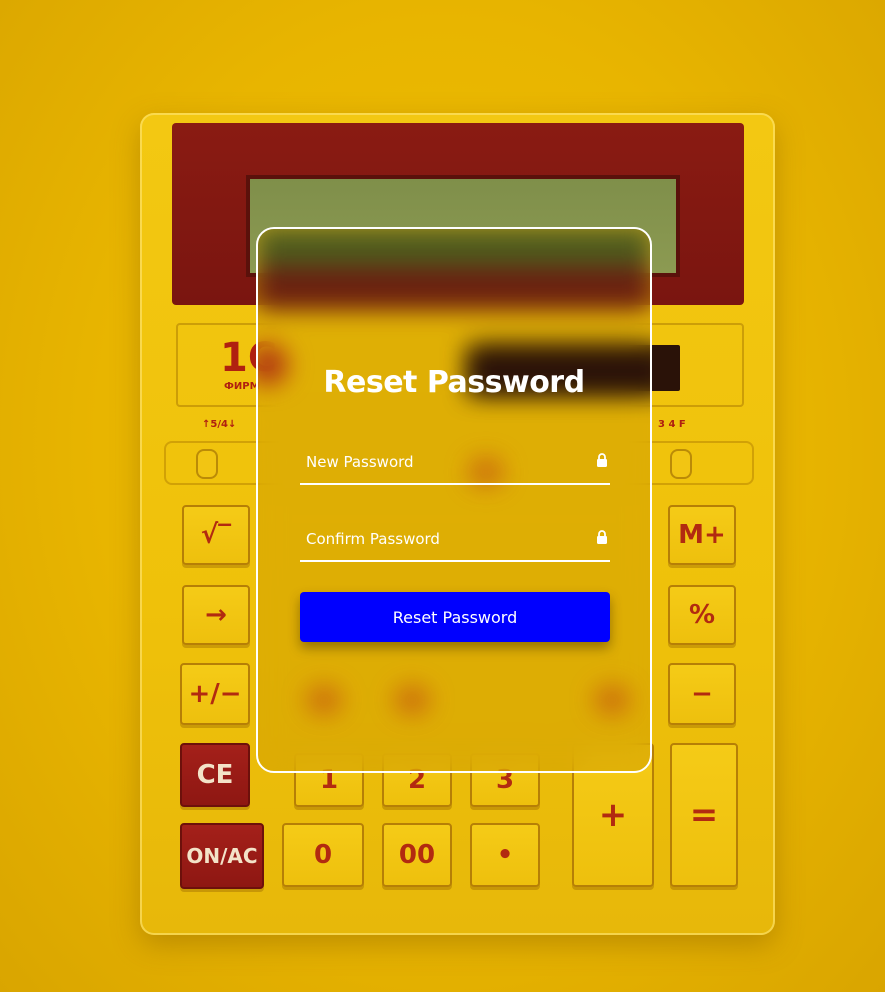 Image resolution: width=885 pixels, height=992 pixels. I want to click on key-decimal-point: •, so click(505, 855).